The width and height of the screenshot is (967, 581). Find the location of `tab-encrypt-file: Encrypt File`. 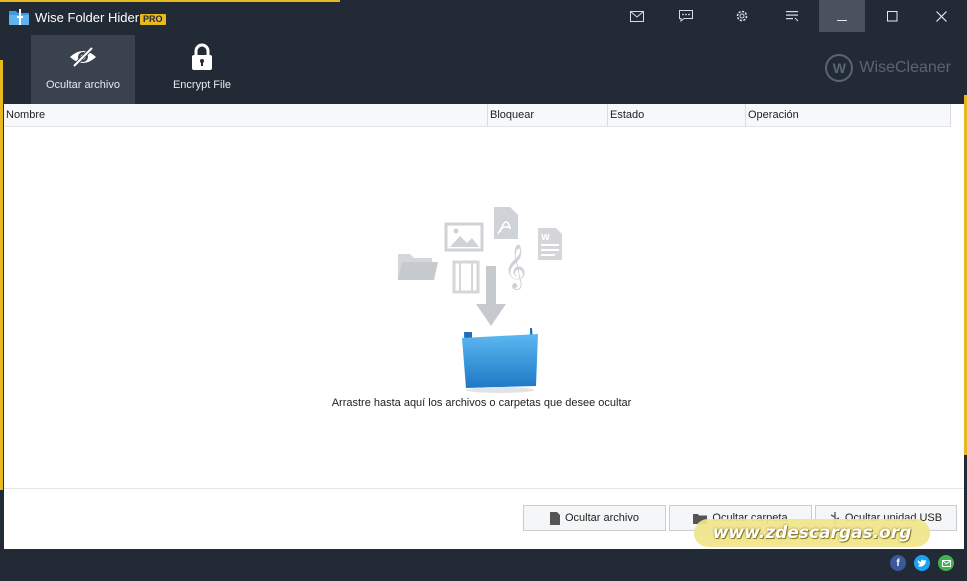

tab-encrypt-file: Encrypt File is located at coordinates (202, 70).